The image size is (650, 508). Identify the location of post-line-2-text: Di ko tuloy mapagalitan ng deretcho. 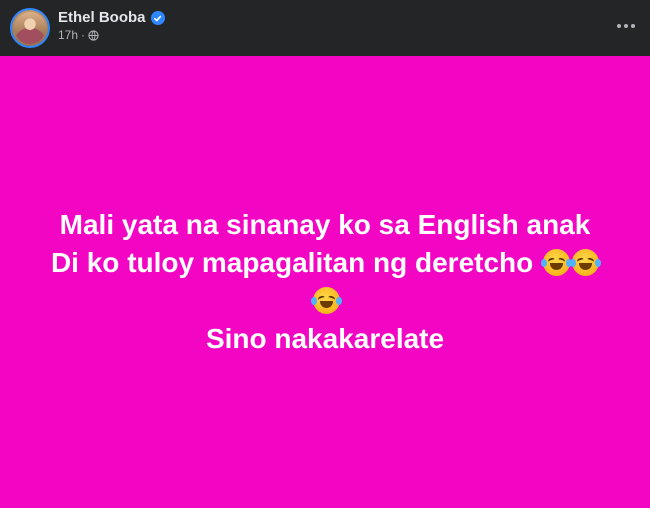
(292, 262).